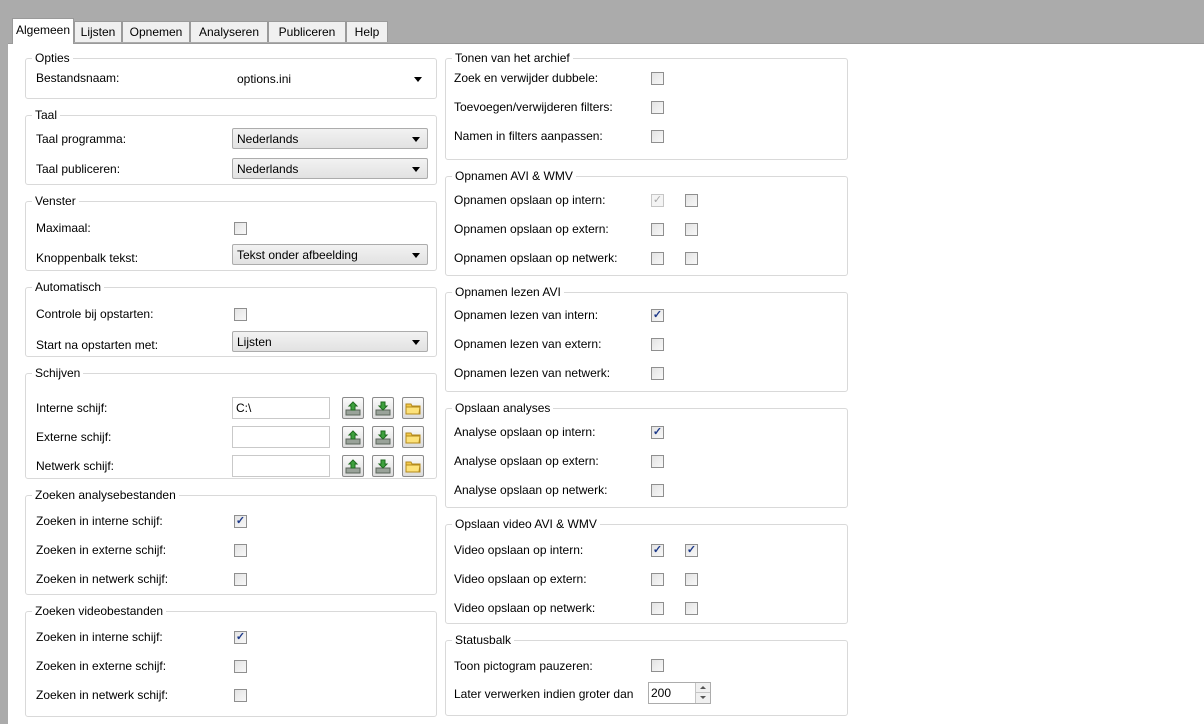  I want to click on row-label: Opnamen lezen van intern:, so click(526, 315).